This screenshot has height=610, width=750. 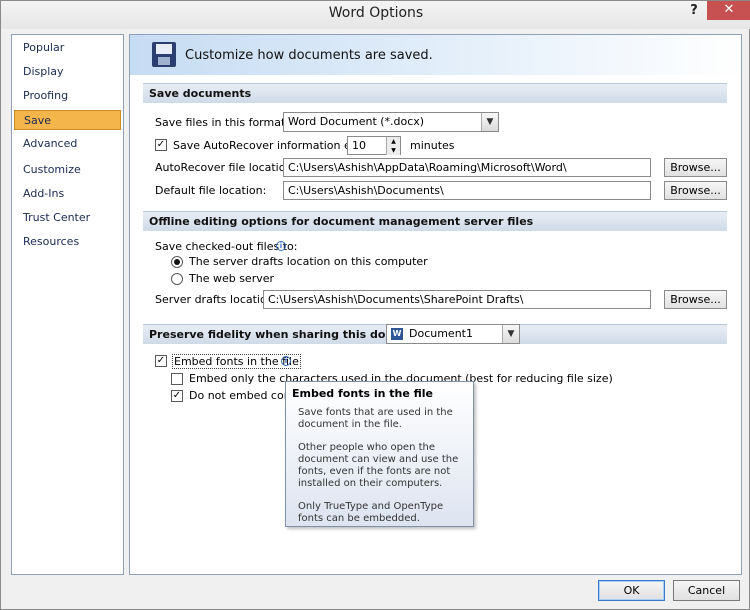 I want to click on autorecover-minutes-stepper: 10 ▲ ▼, so click(x=374, y=145).